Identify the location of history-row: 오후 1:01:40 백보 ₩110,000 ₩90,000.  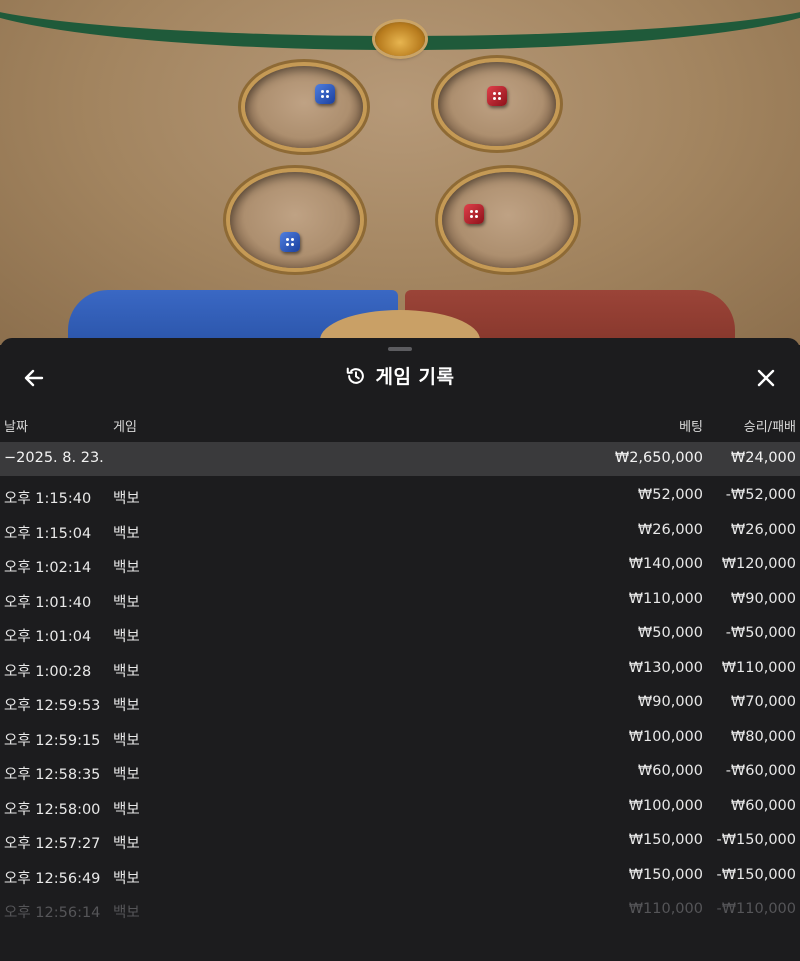
(400, 601).